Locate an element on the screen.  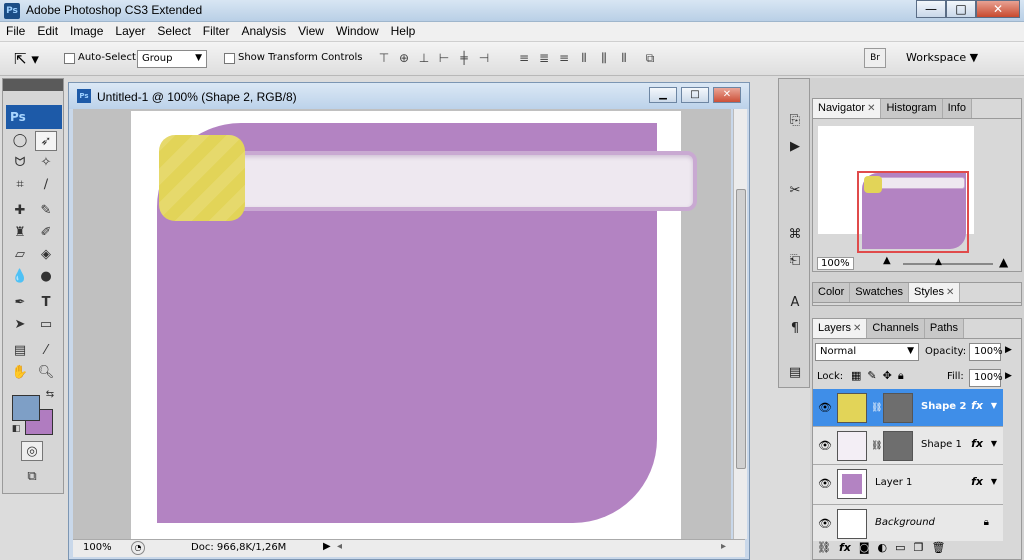
fill-field: 100% is located at coordinates (986, 378).